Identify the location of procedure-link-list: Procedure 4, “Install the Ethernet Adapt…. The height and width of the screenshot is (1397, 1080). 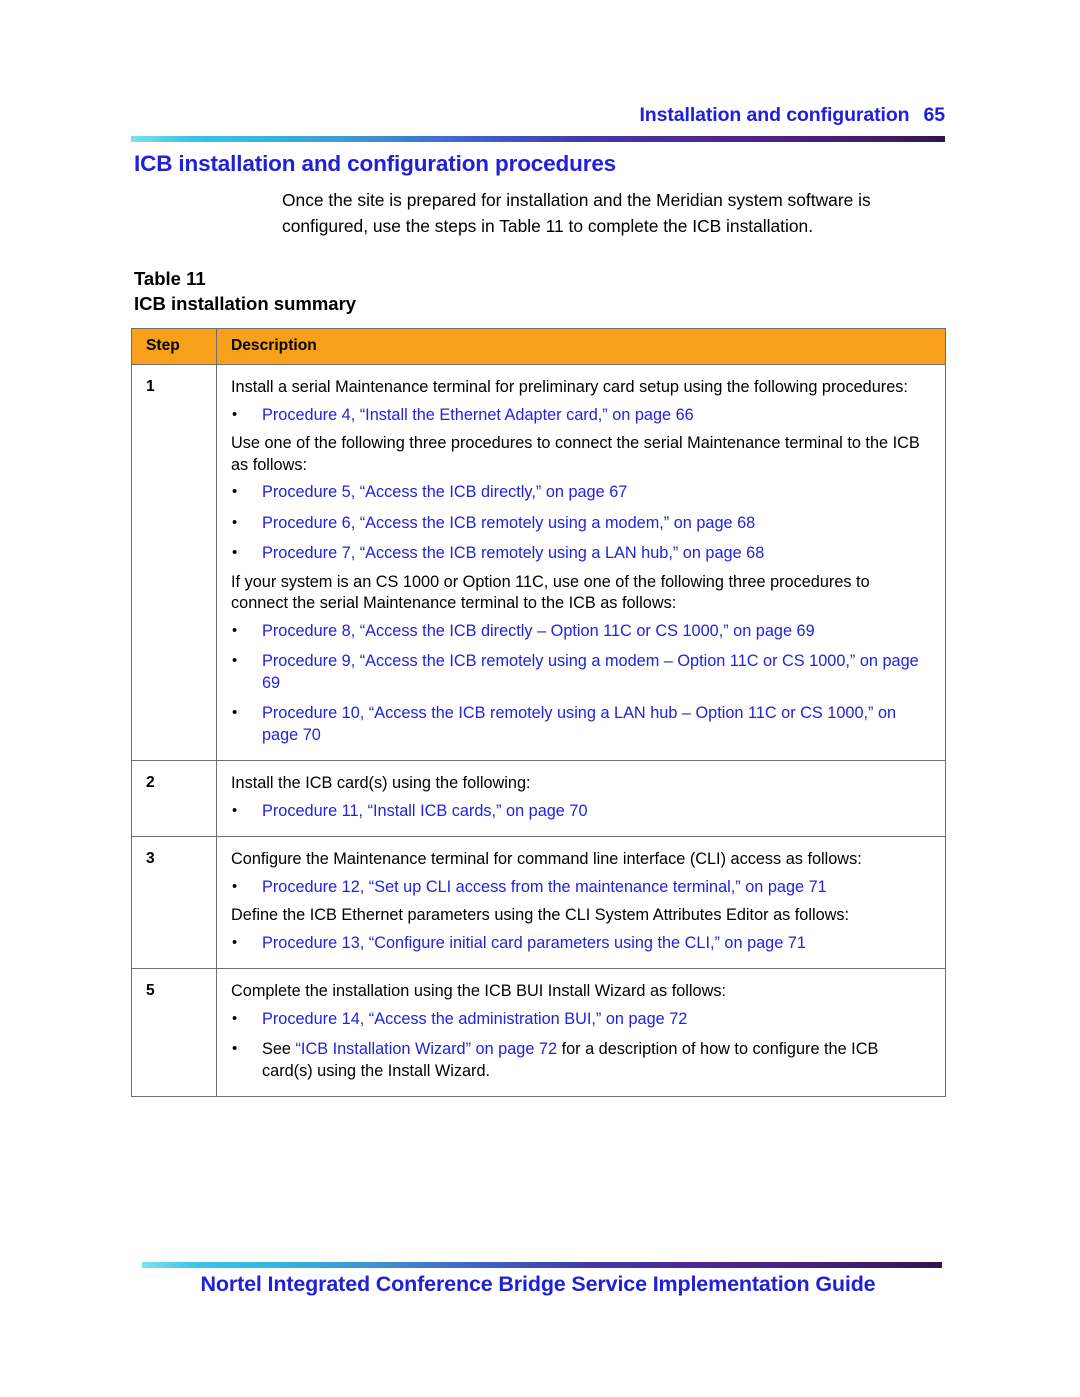
(580, 415).